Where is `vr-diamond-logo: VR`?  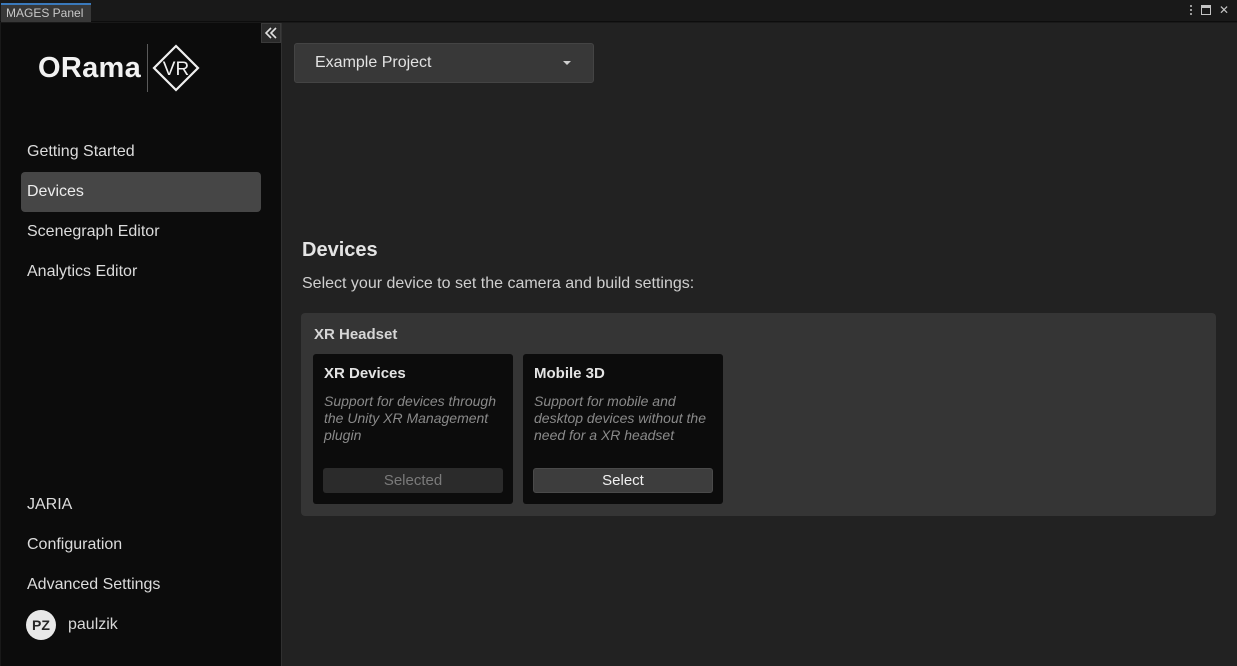 vr-diamond-logo: VR is located at coordinates (176, 68).